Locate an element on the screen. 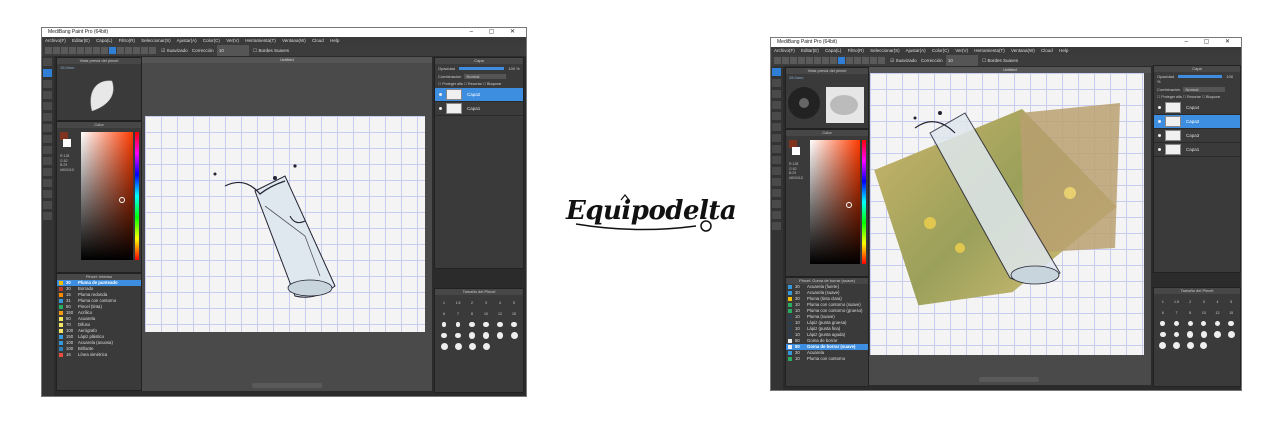 The width and height of the screenshot is (1280, 436). window-controls: – ▢ ✕ is located at coordinates (1211, 42).